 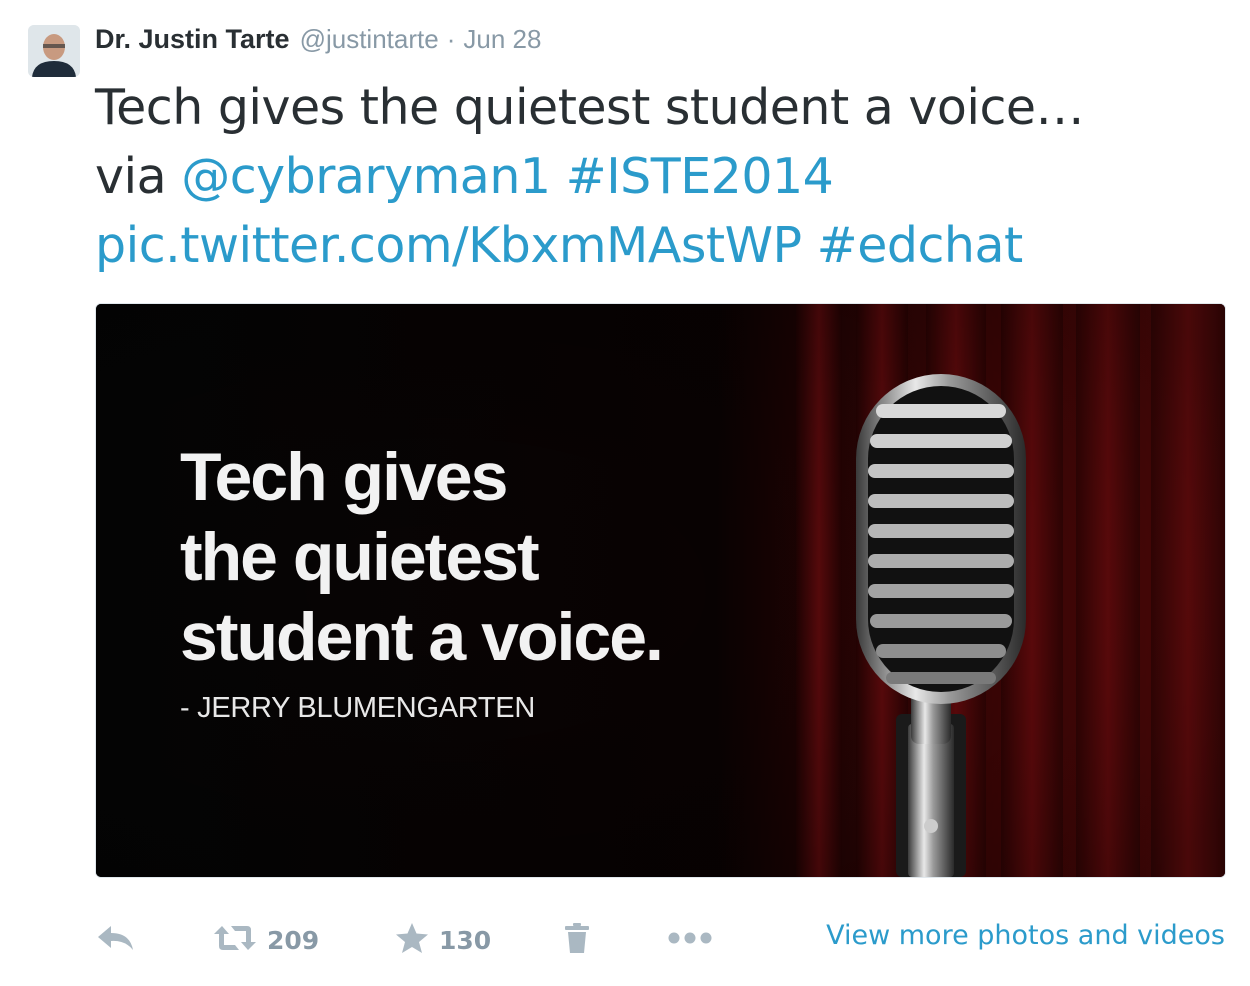 What do you see at coordinates (700, 176) in the screenshot?
I see `hashtag-link-iste2014: #ISTE2014` at bounding box center [700, 176].